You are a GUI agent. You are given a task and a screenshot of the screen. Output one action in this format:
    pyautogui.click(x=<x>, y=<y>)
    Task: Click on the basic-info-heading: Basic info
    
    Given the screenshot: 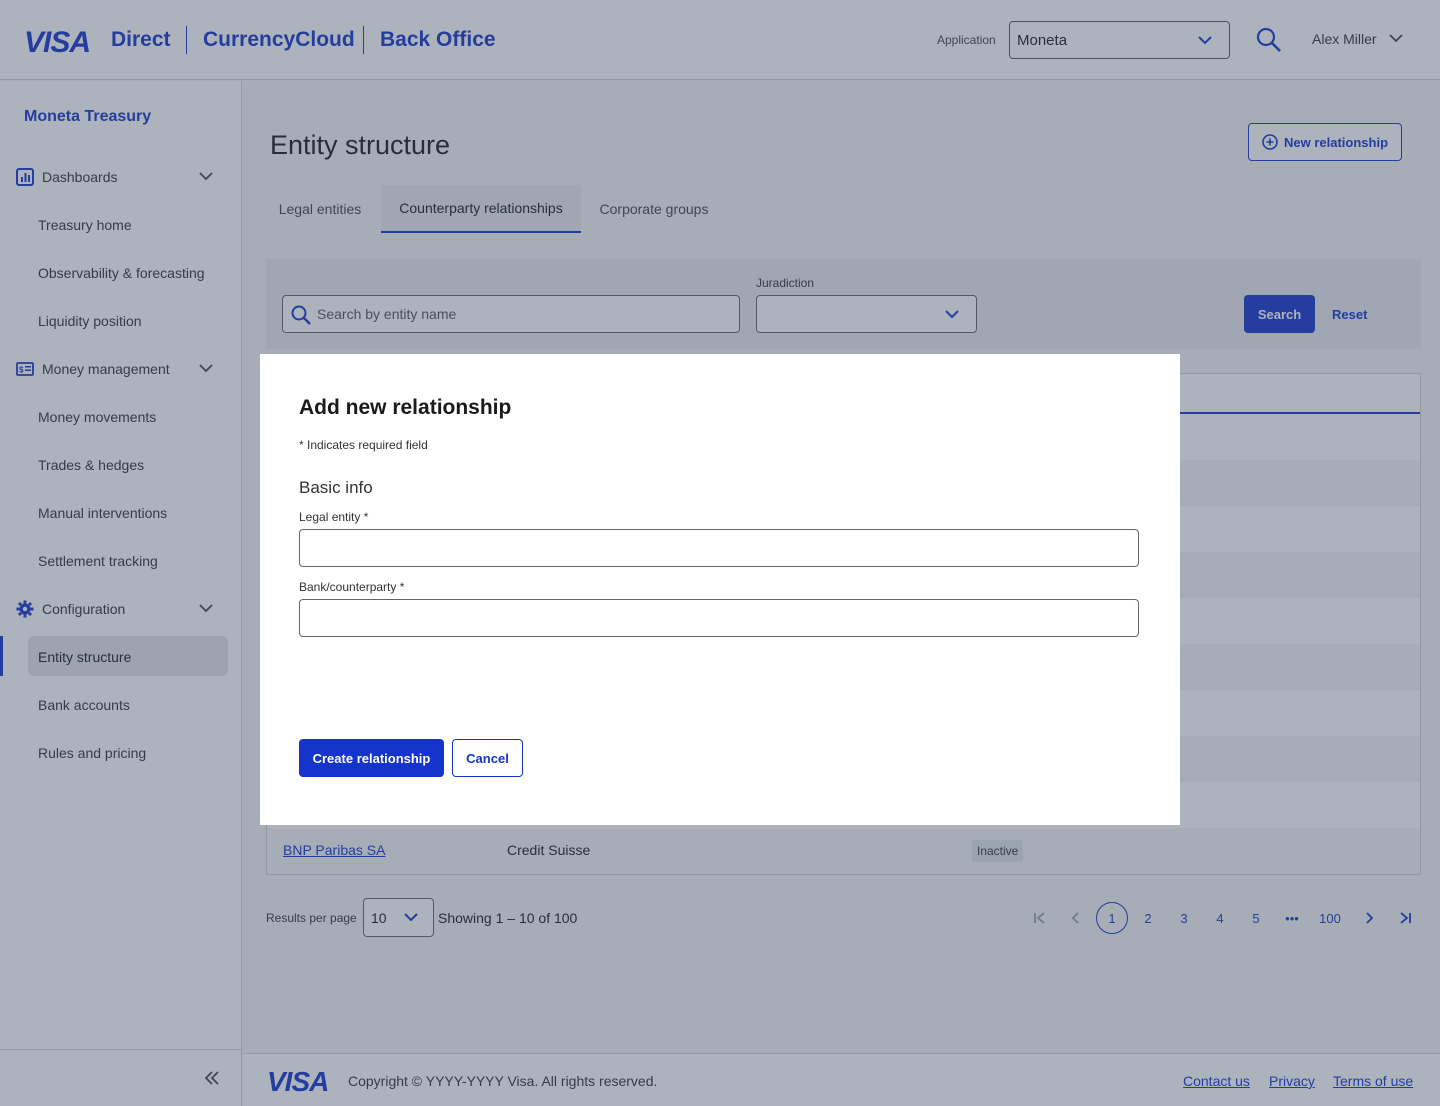 What is the action you would take?
    pyautogui.click(x=336, y=487)
    